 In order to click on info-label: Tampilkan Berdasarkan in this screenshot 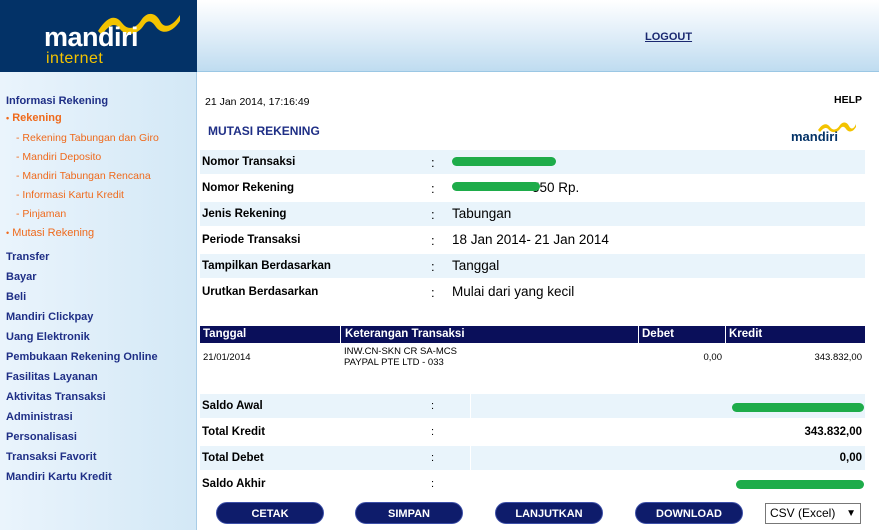, I will do `click(266, 266)`.